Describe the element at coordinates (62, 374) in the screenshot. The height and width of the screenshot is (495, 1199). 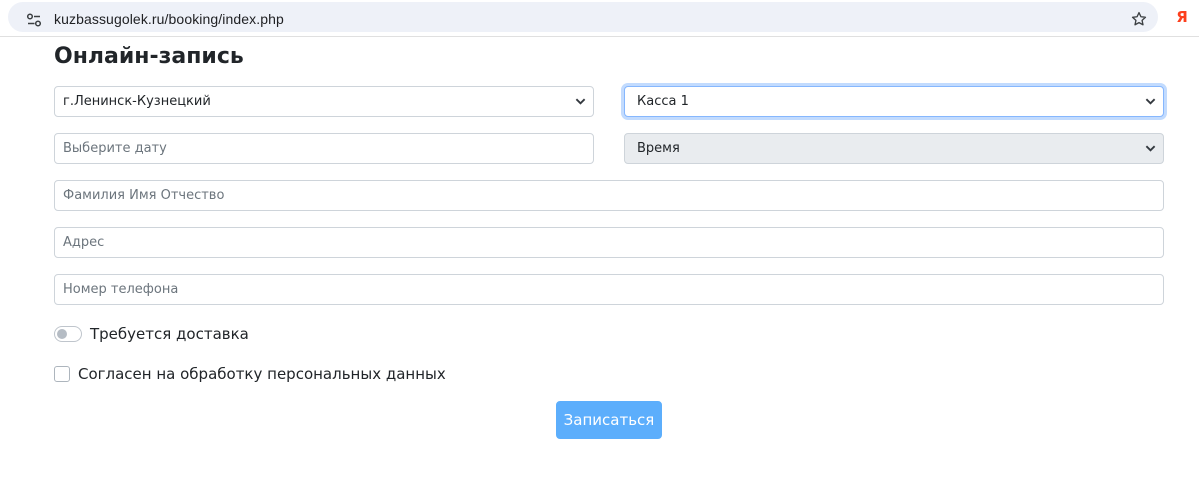
I see `consent-checkbox` at that location.